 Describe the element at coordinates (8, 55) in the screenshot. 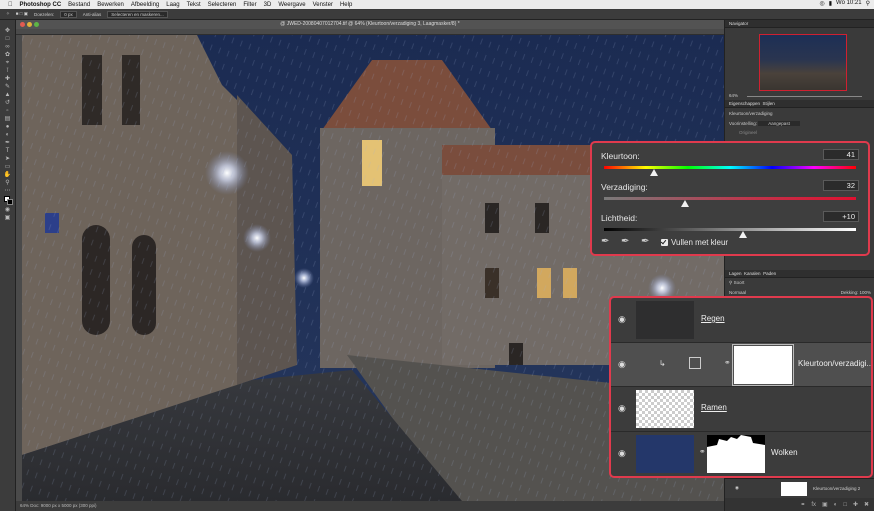

I see `quick-select-tool-icon: ✿` at that location.